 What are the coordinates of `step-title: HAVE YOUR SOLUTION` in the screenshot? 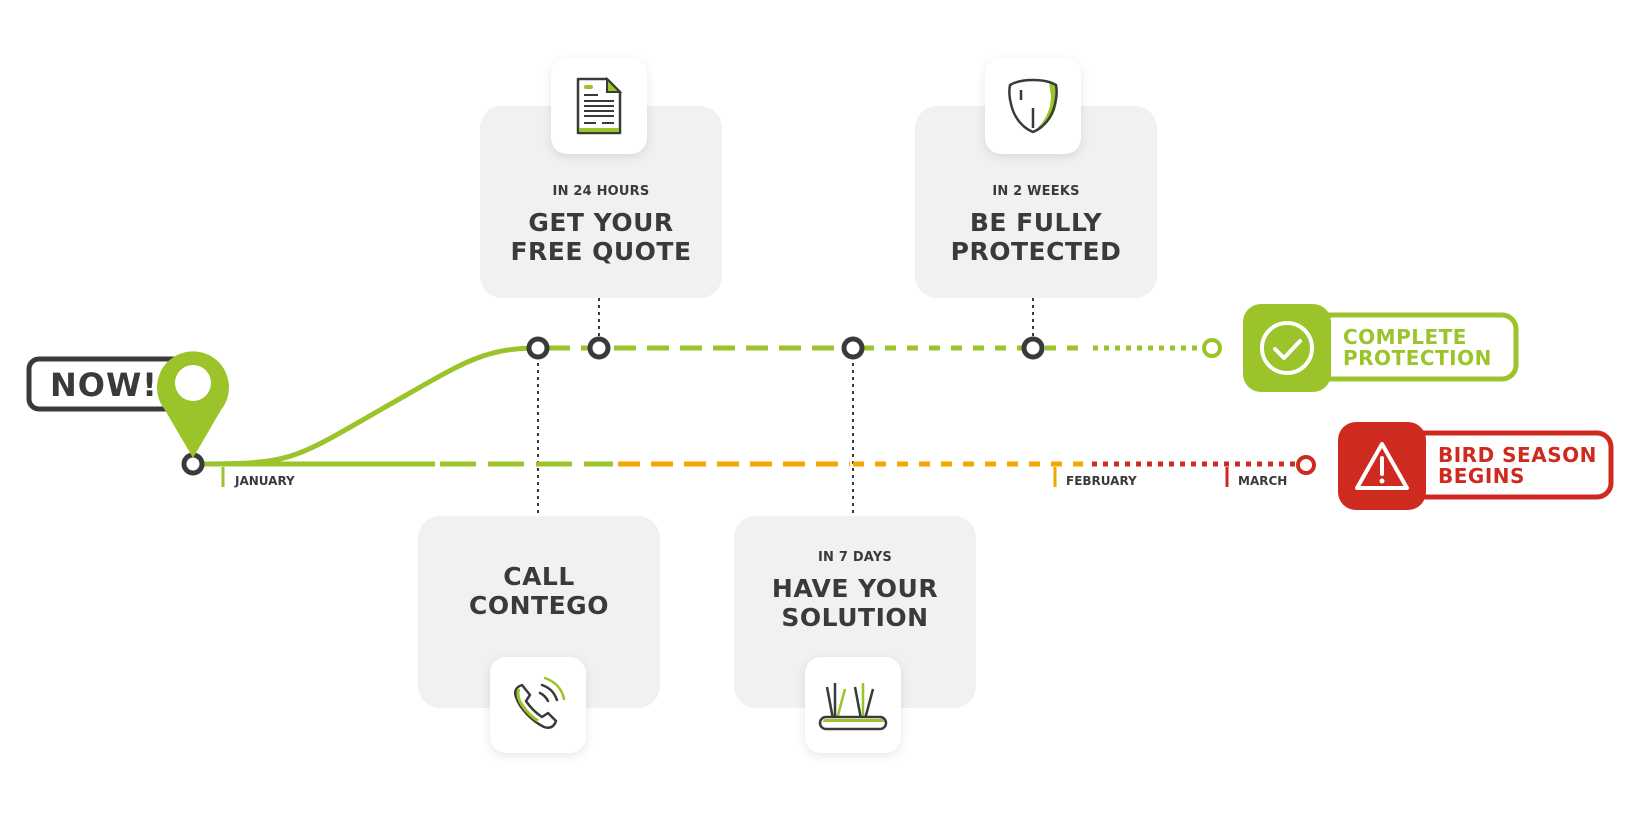 It's located at (855, 603).